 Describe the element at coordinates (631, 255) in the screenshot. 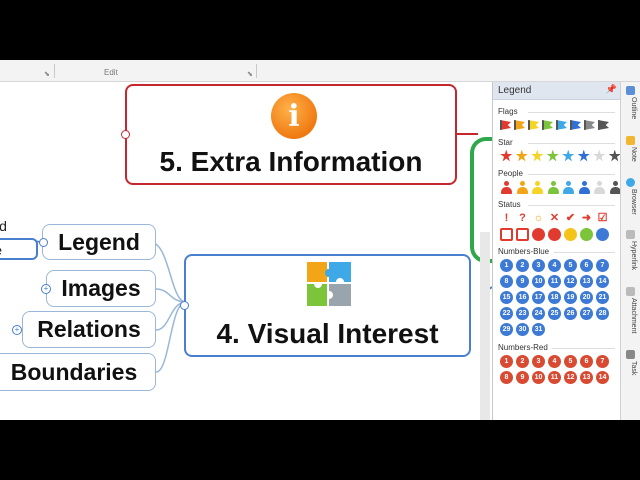

I see `side-tab-hyperlink: Hyperlink` at that location.